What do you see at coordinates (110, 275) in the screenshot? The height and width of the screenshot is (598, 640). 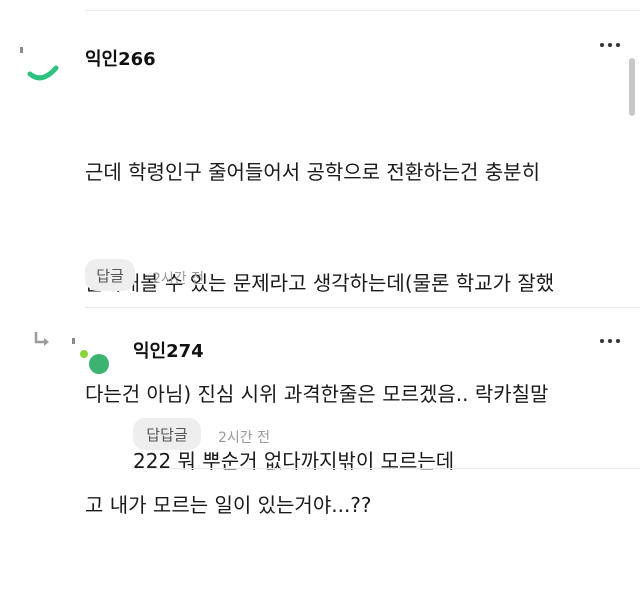 I see `reply-button: 답글` at bounding box center [110, 275].